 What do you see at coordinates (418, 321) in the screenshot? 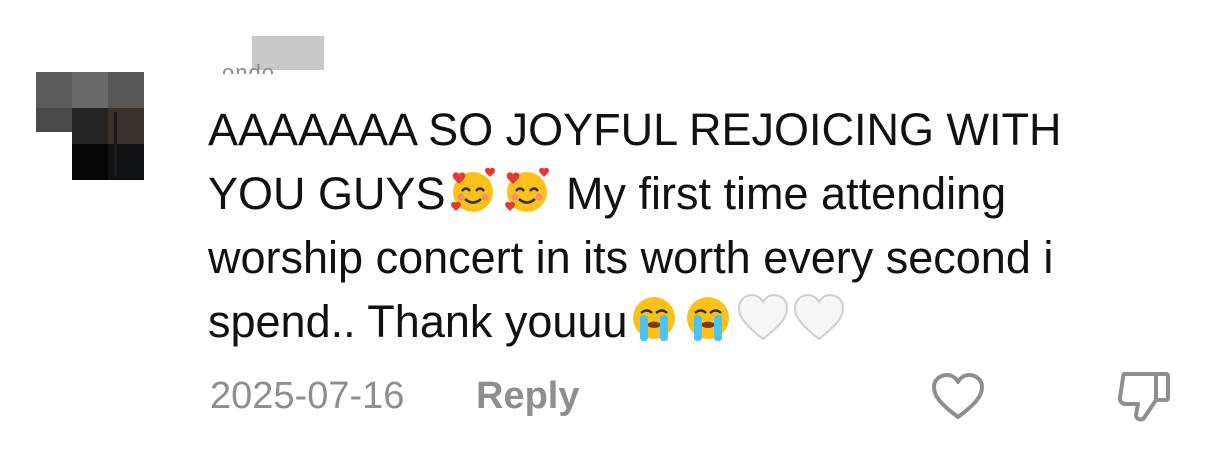
I see `comment-line-4: spend.. Thank youuu` at bounding box center [418, 321].